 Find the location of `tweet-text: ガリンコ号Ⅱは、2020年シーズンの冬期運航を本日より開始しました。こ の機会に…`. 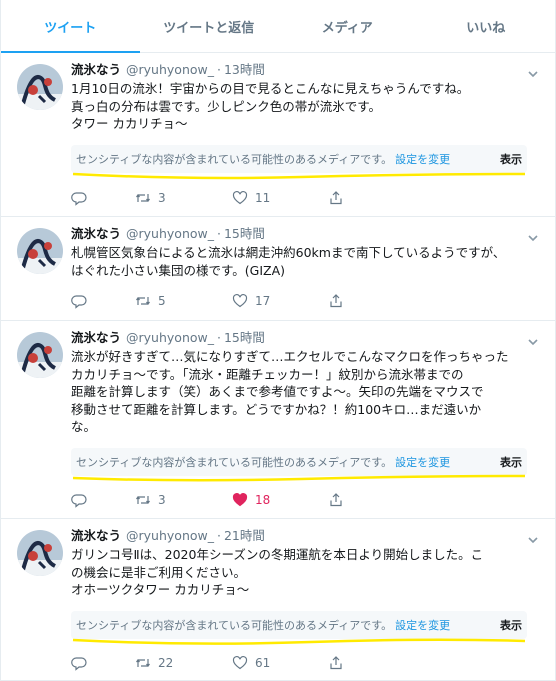

tweet-text: ガリンコ号Ⅱは、2020年シーズンの冬期運航を本日より開始しました。こ の機会に… is located at coordinates (277, 572).